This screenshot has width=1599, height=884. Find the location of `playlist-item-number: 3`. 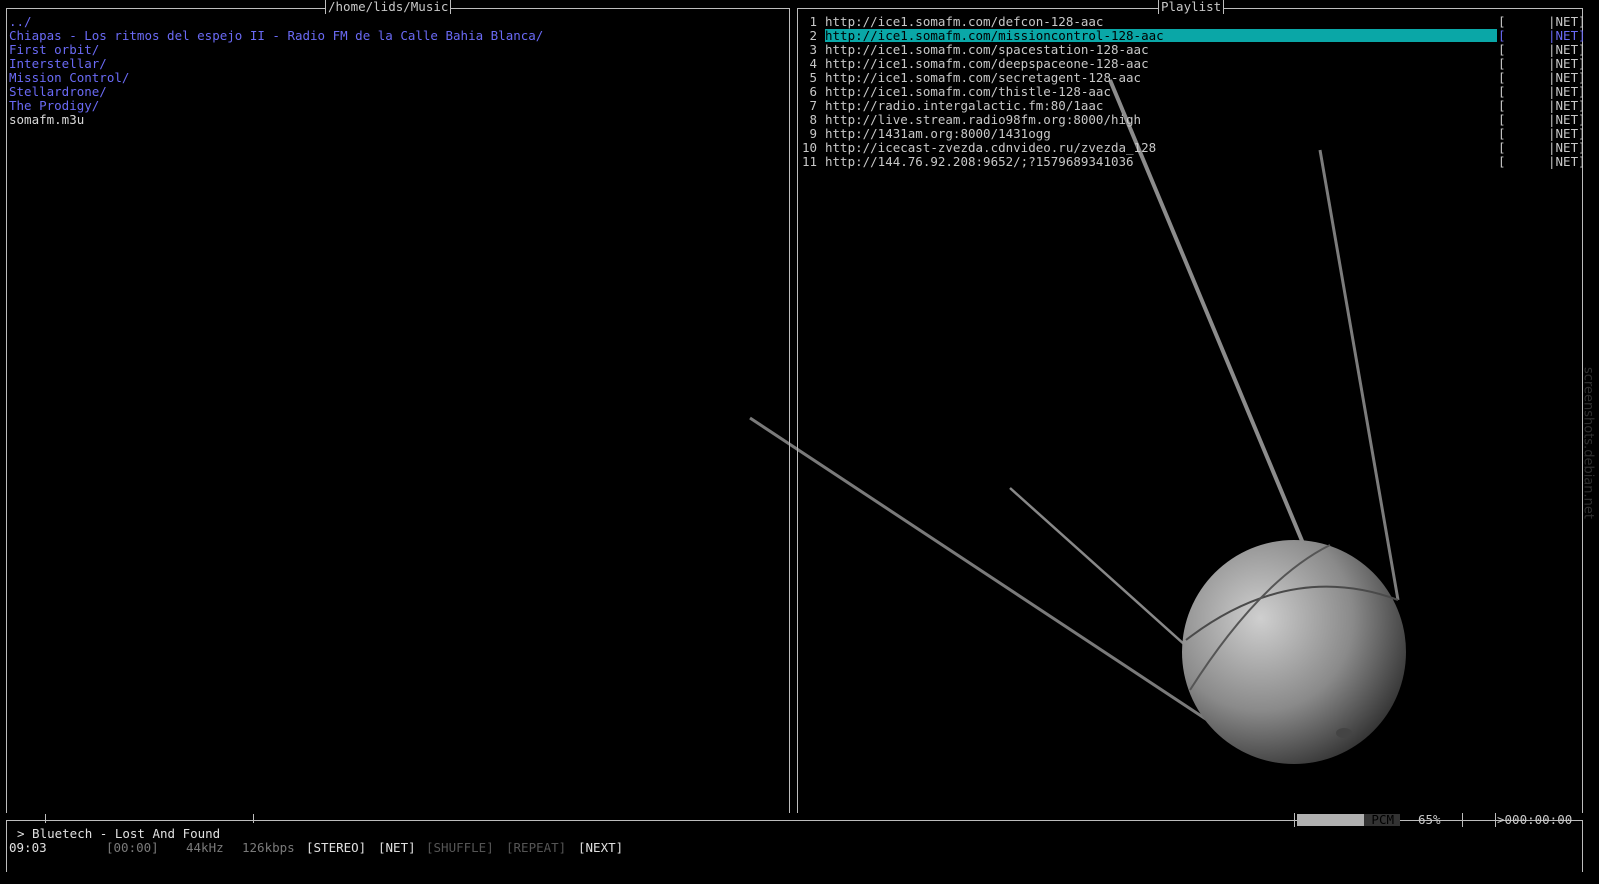

playlist-item-number: 3 is located at coordinates (813, 49).